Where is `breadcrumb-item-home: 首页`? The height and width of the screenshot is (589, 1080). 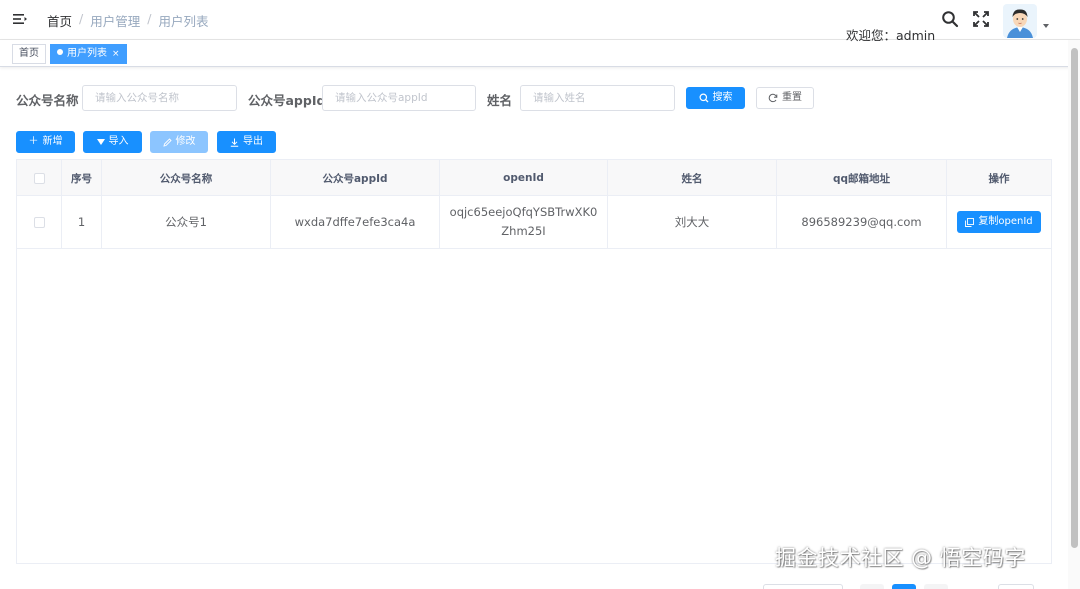 breadcrumb-item-home: 首页 is located at coordinates (59, 20).